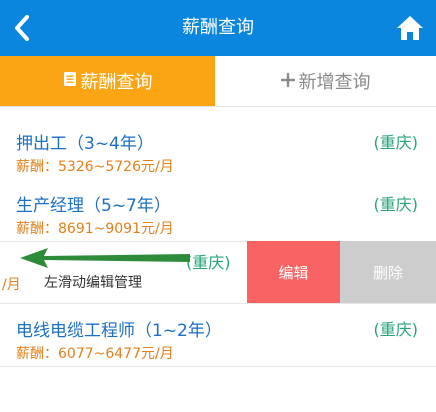 The width and height of the screenshot is (436, 412). What do you see at coordinates (105, 258) in the screenshot?
I see `swipe-left-arrow-icon` at bounding box center [105, 258].